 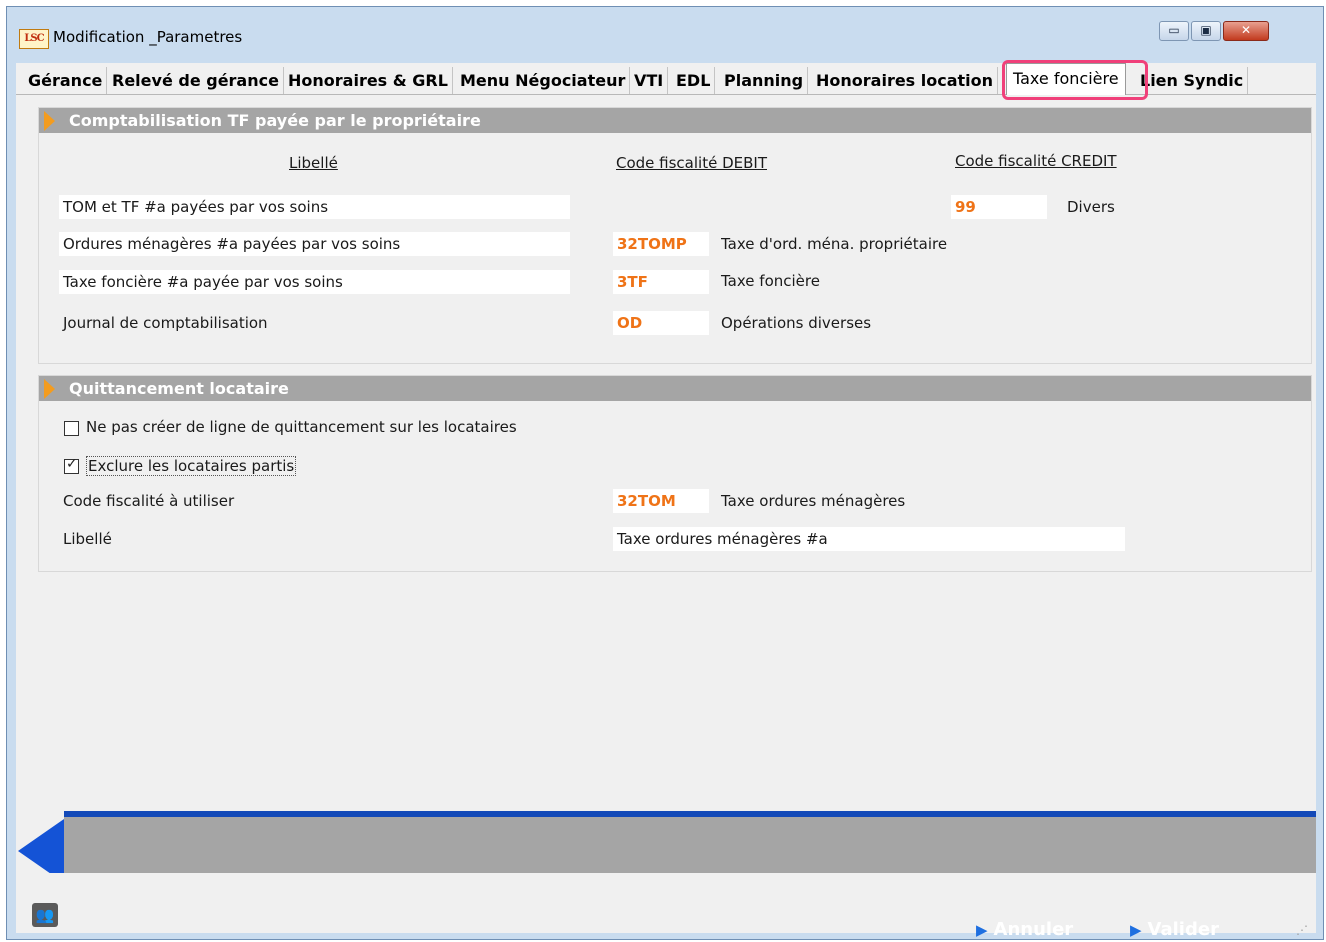 I want to click on minimize-icon: ▭, so click(x=1174, y=30).